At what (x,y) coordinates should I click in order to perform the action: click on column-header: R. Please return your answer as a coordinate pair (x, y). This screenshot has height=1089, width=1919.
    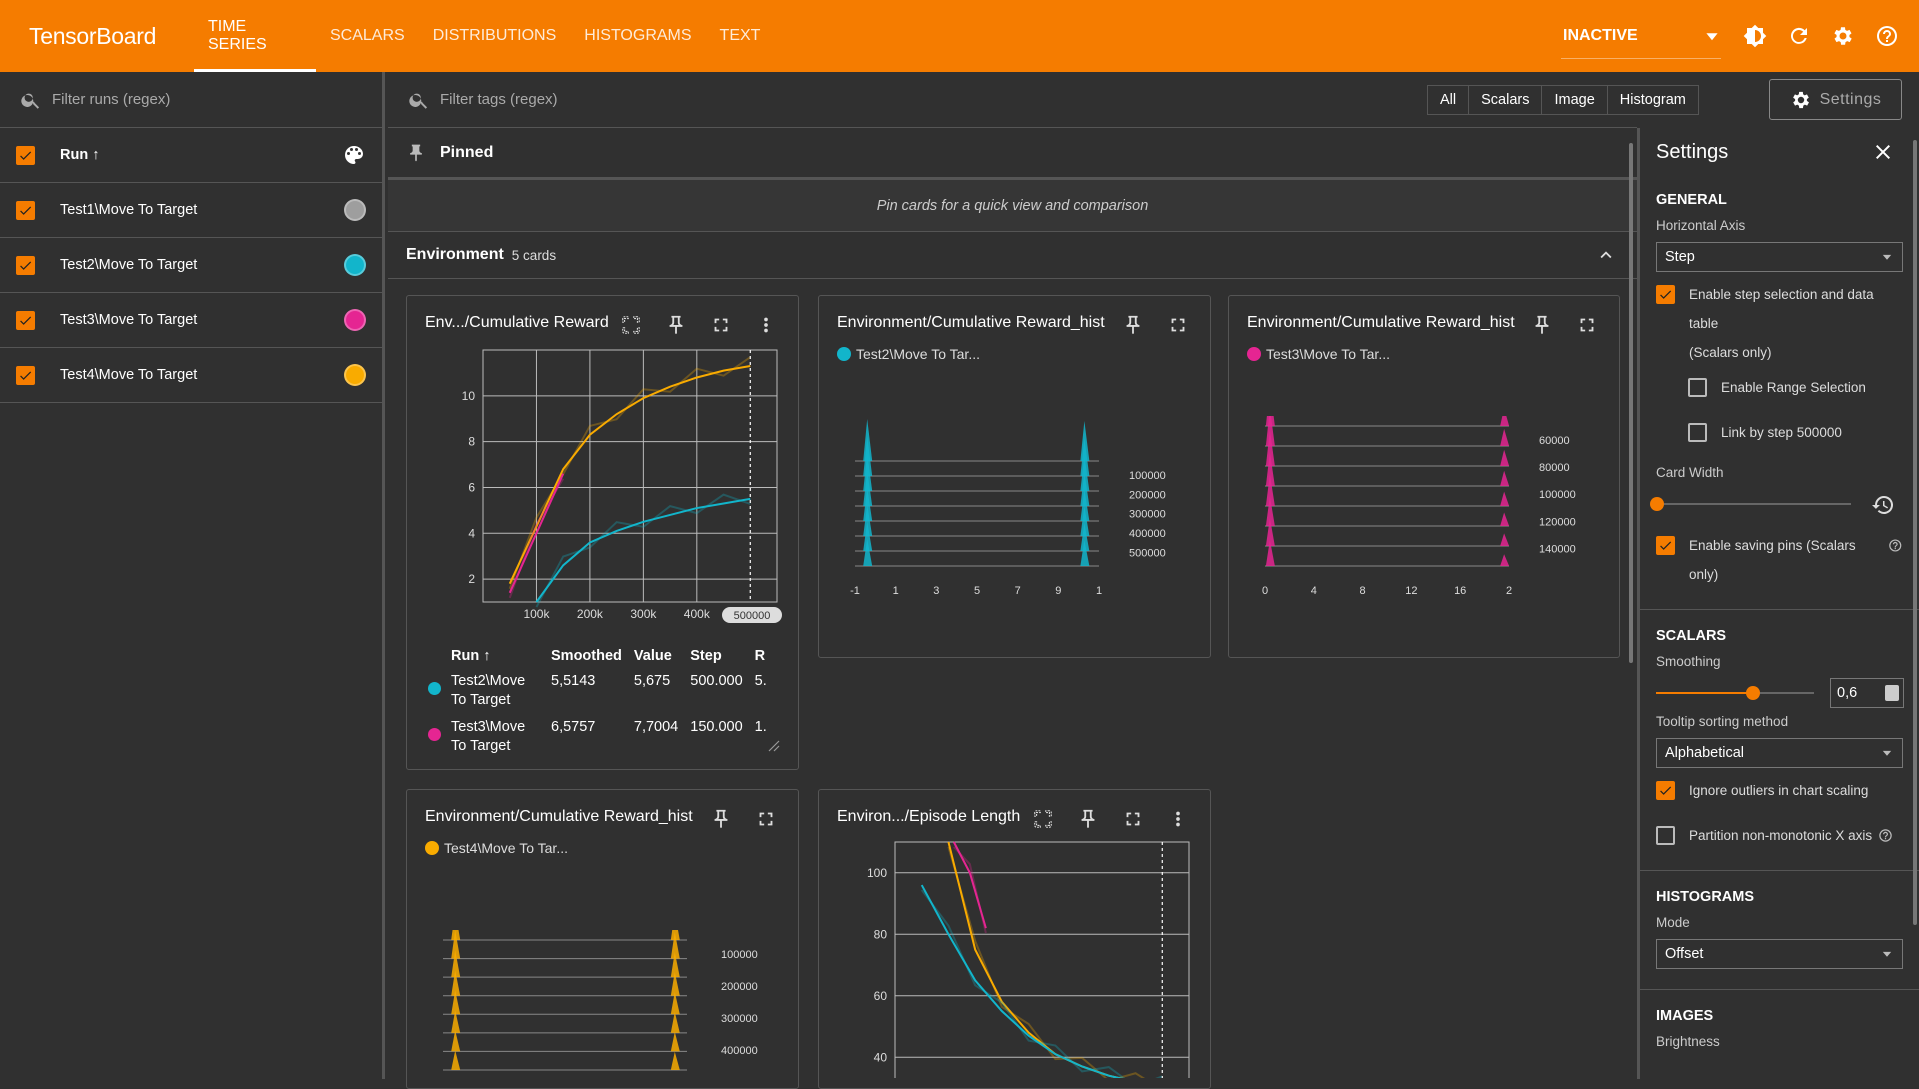
    Looking at the image, I should click on (767, 658).